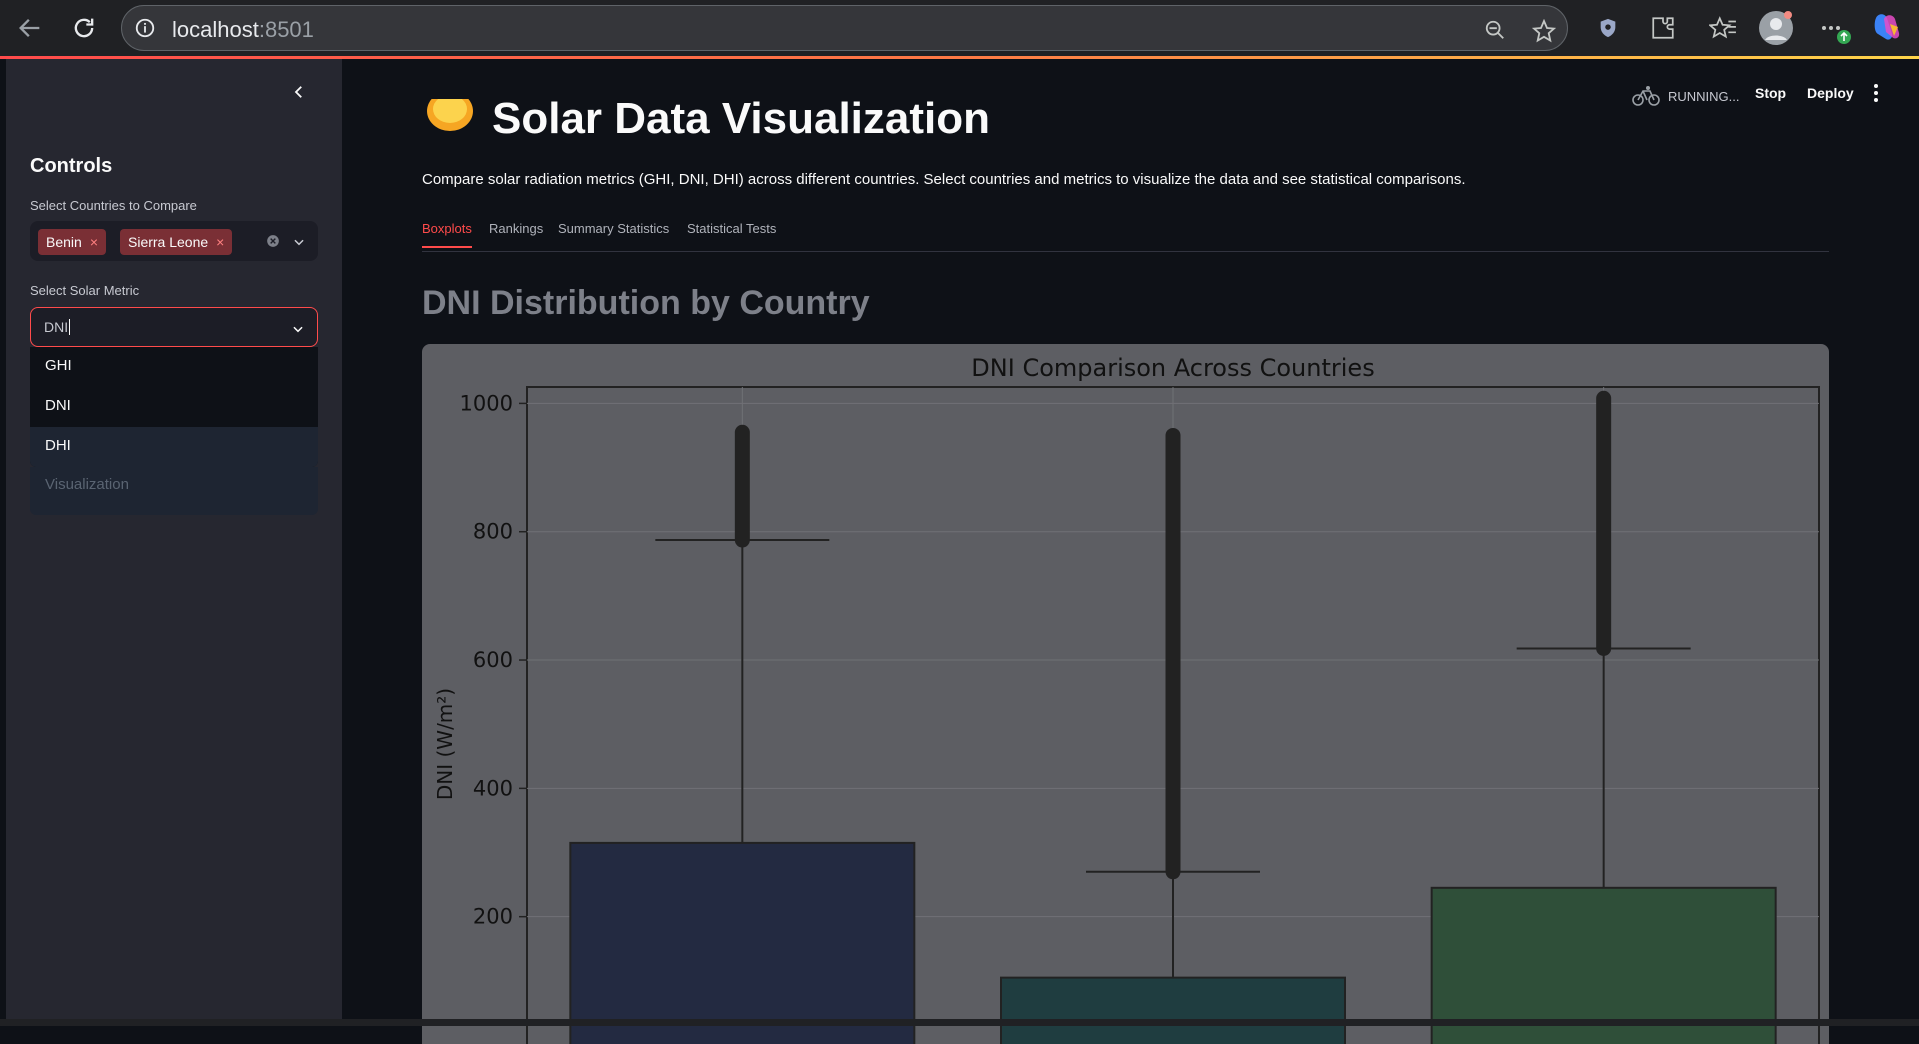  I want to click on tab-rankings: Rankings, so click(516, 233).